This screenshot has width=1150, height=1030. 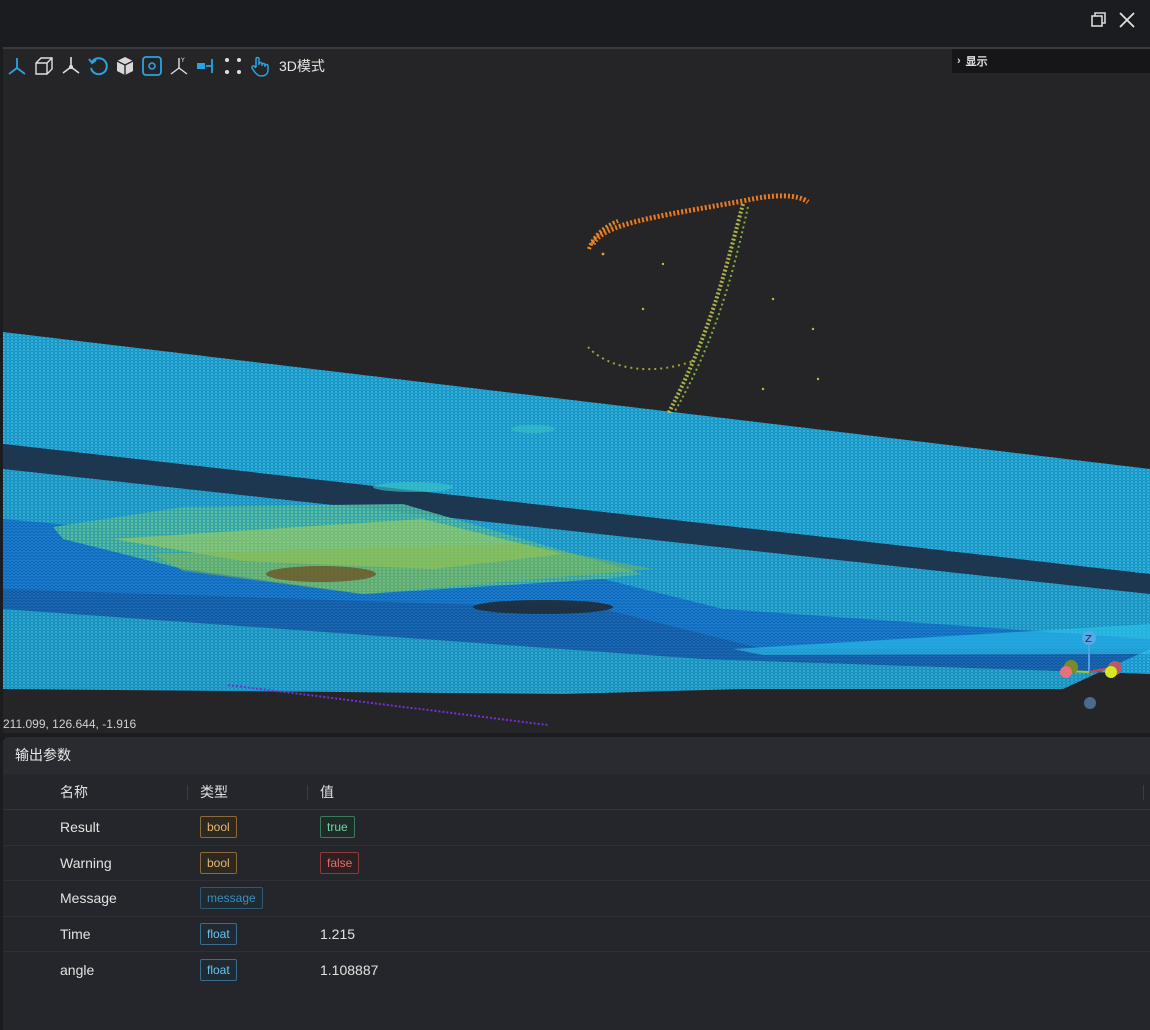 What do you see at coordinates (959, 61) in the screenshot?
I see `chevron-right-icon: ›` at bounding box center [959, 61].